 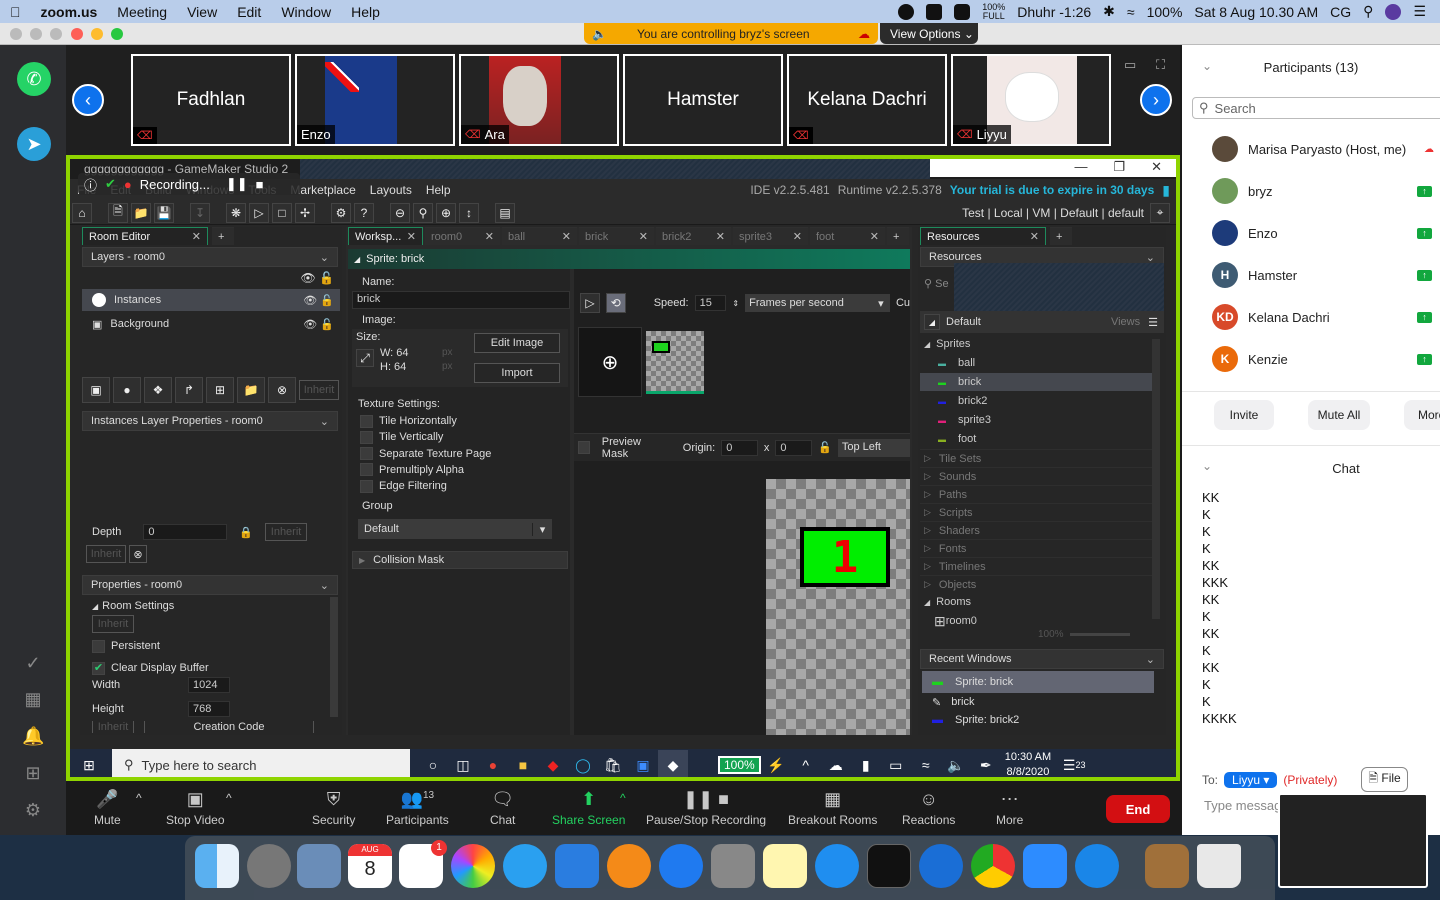 I want to click on scrollbar, so click(x=1156, y=479).